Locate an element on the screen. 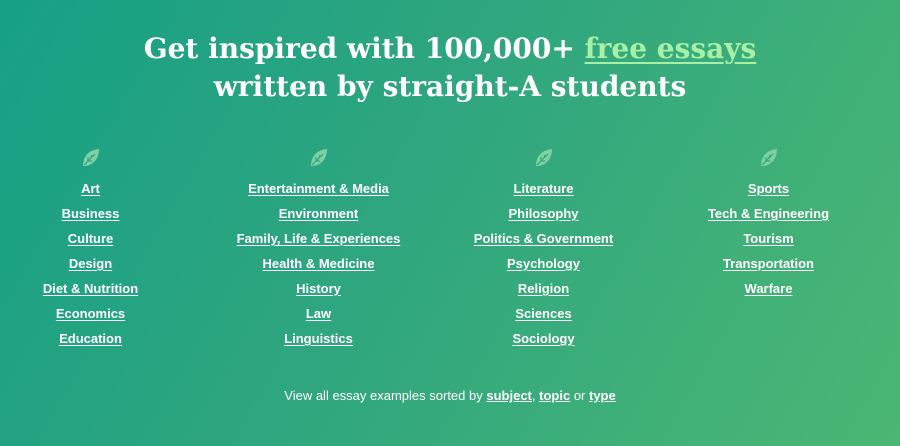 The height and width of the screenshot is (446, 900). category-link: Law is located at coordinates (318, 313).